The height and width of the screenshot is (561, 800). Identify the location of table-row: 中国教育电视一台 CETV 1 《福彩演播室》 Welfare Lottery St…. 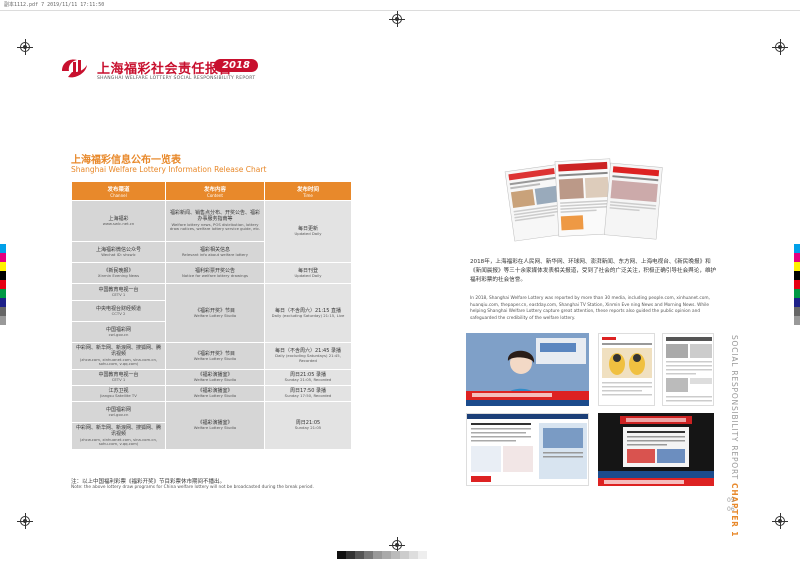
(211, 377).